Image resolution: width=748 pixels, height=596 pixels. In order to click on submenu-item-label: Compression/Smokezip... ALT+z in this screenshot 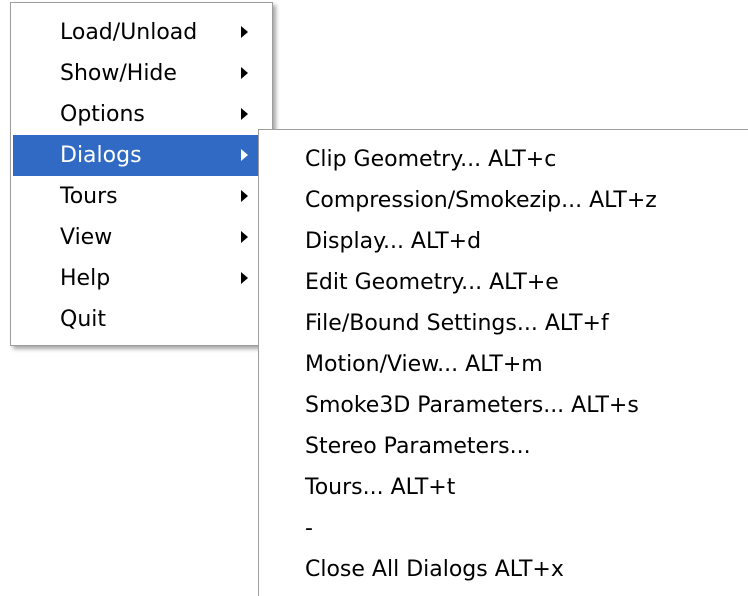, I will do `click(481, 200)`.